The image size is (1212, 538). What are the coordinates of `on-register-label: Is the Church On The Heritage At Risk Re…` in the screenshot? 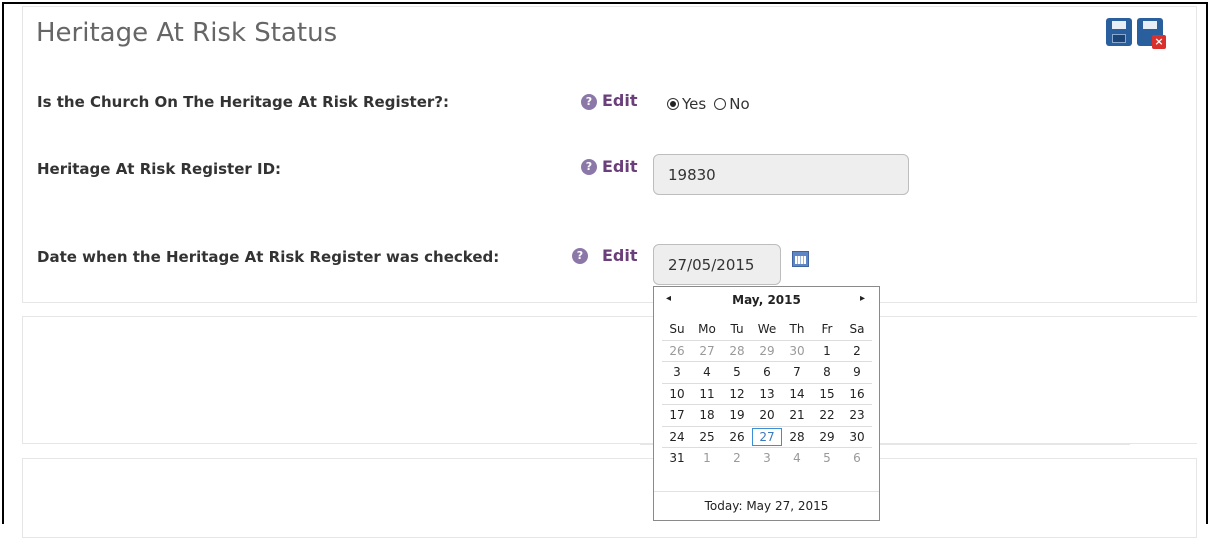 It's located at (243, 102).